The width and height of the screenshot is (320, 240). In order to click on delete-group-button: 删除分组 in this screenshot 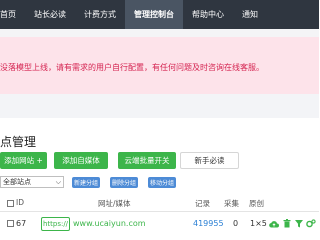, I will do `click(124, 182)`.